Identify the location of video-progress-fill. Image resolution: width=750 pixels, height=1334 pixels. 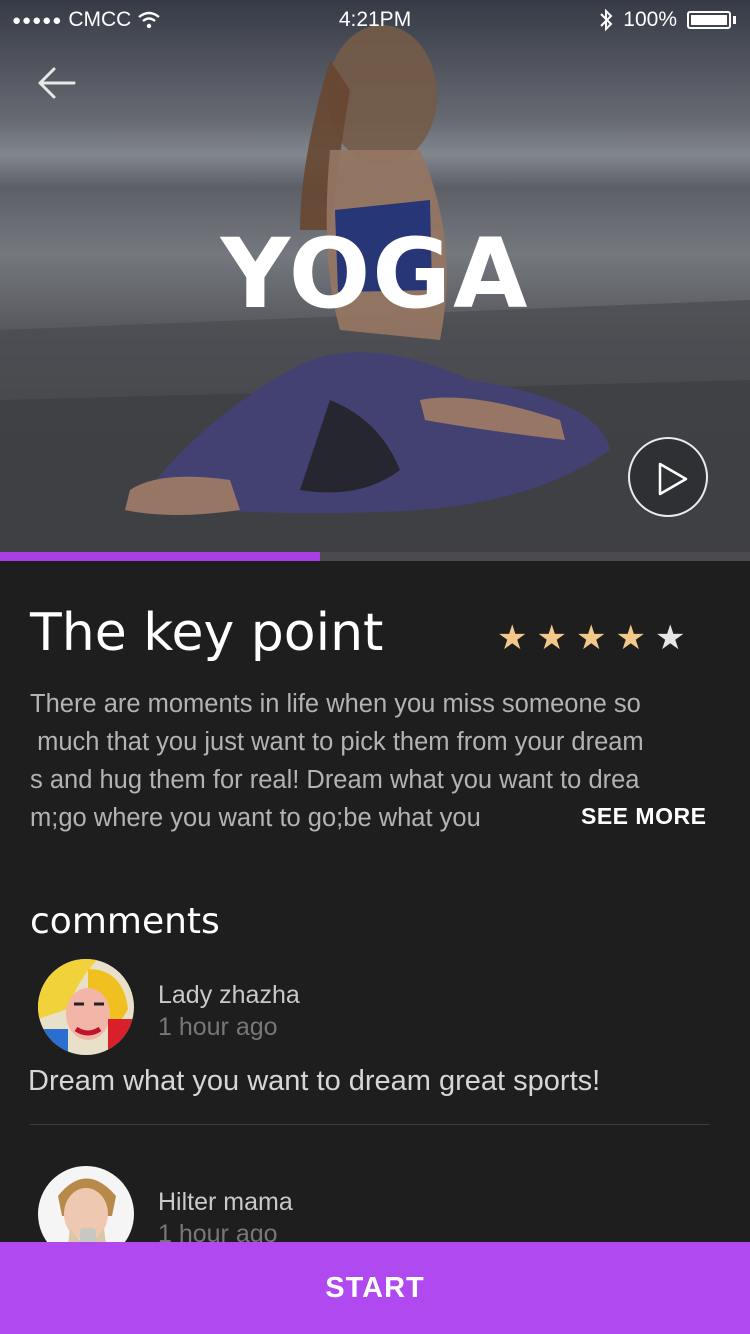
(160, 556).